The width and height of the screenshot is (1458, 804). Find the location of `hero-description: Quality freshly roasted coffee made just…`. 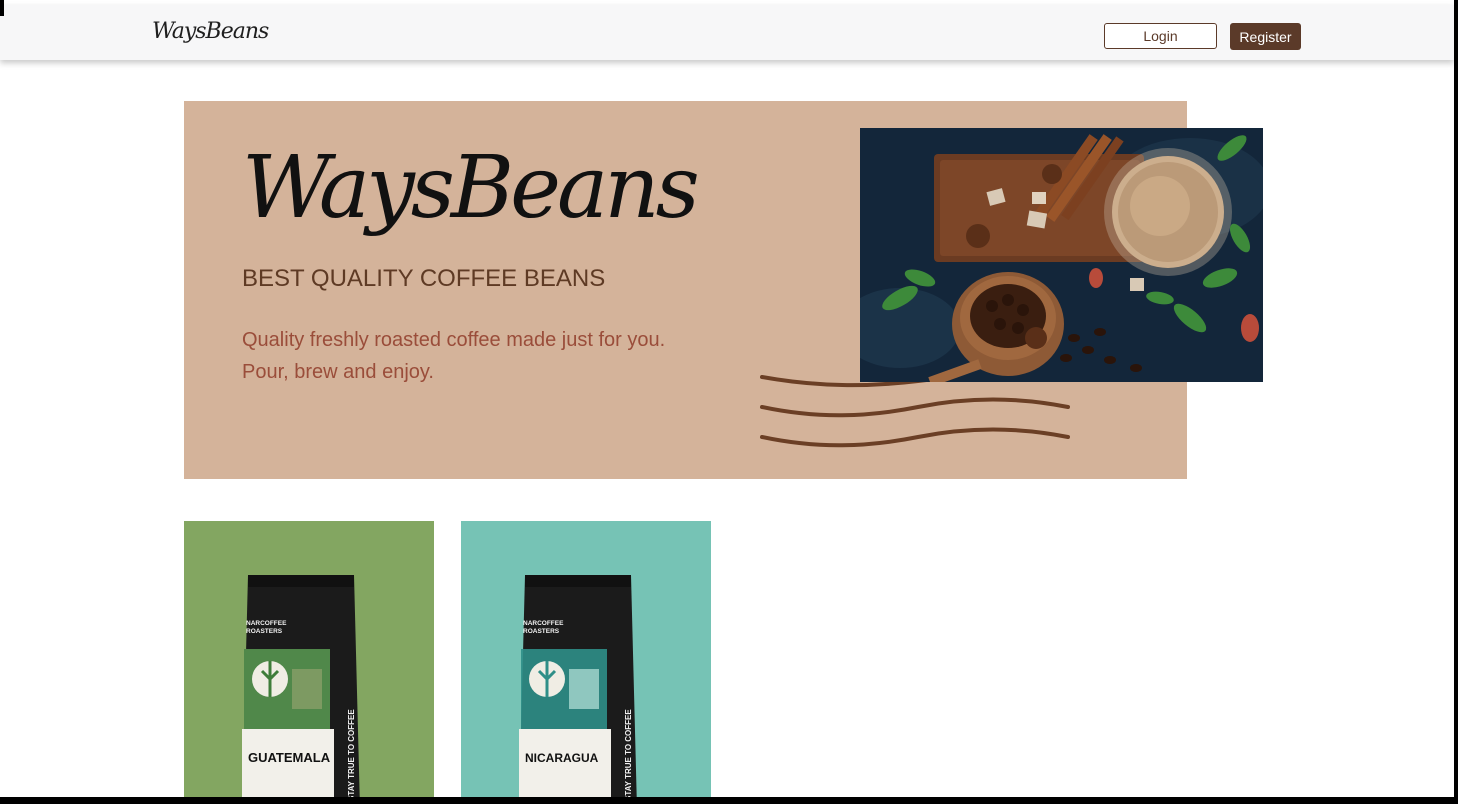

hero-description: Quality freshly roasted coffee made just… is located at coordinates (482, 356).